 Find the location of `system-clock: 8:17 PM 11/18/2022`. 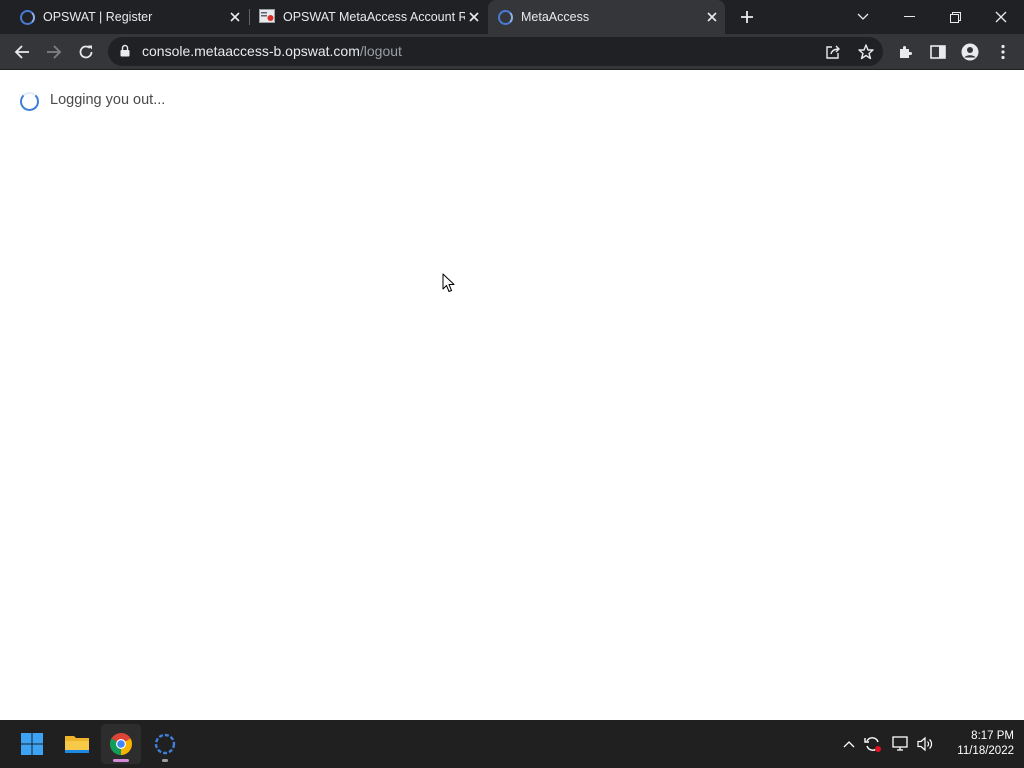

system-clock: 8:17 PM 11/18/2022 is located at coordinates (977, 744).